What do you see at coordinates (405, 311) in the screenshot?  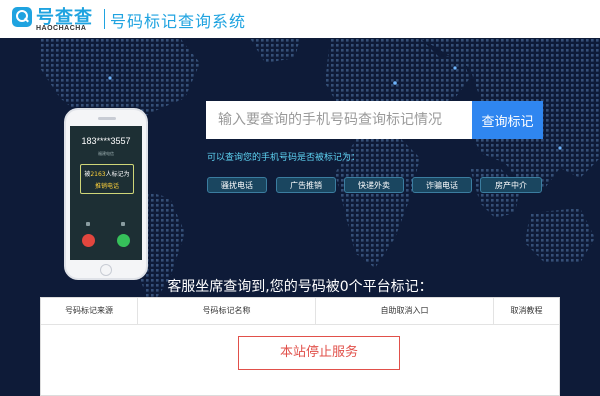 I see `column-header-cancel-entry: 自助取消入口` at bounding box center [405, 311].